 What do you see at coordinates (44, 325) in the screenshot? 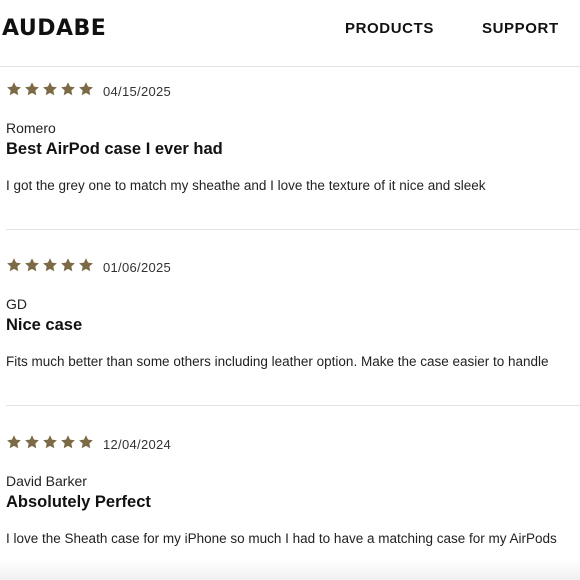
I see `review-title: Nice case` at bounding box center [44, 325].